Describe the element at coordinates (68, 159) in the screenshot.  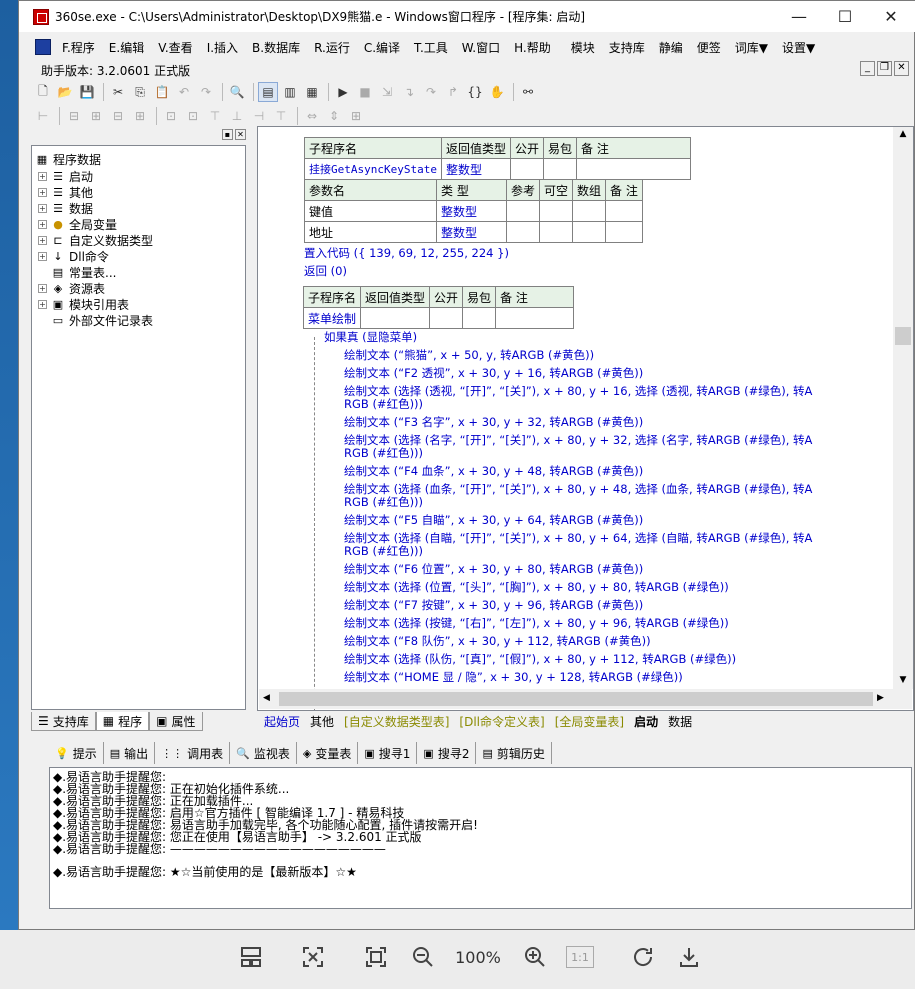
I see `tree-root: ▦ 程序数据` at that location.